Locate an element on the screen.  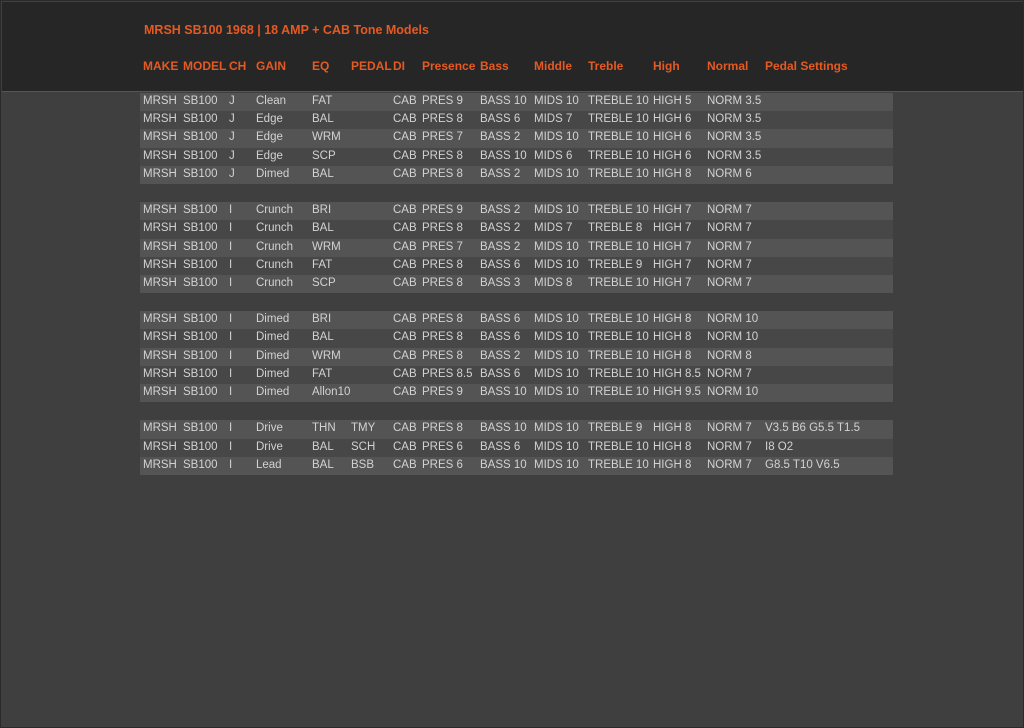
column-header-di: DI is located at coordinates (399, 66).